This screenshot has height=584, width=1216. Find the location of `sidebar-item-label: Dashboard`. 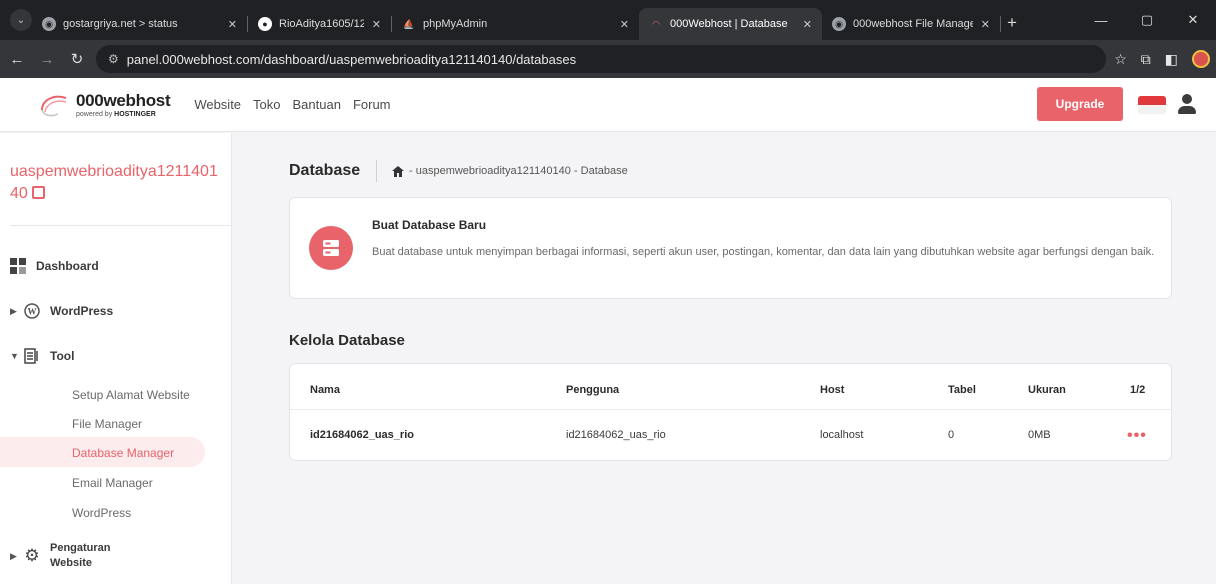

sidebar-item-label: Dashboard is located at coordinates (67, 266).